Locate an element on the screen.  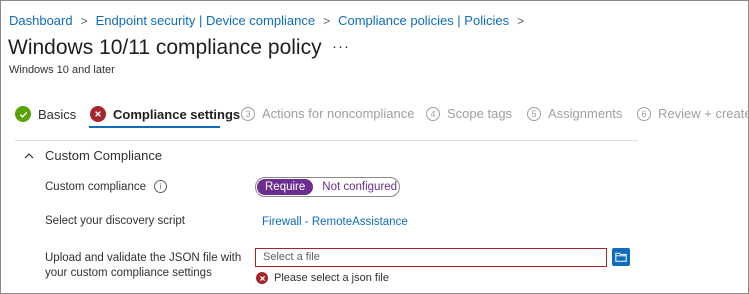
custom-compliance-label-row: Custom compliance i is located at coordinates (106, 187).